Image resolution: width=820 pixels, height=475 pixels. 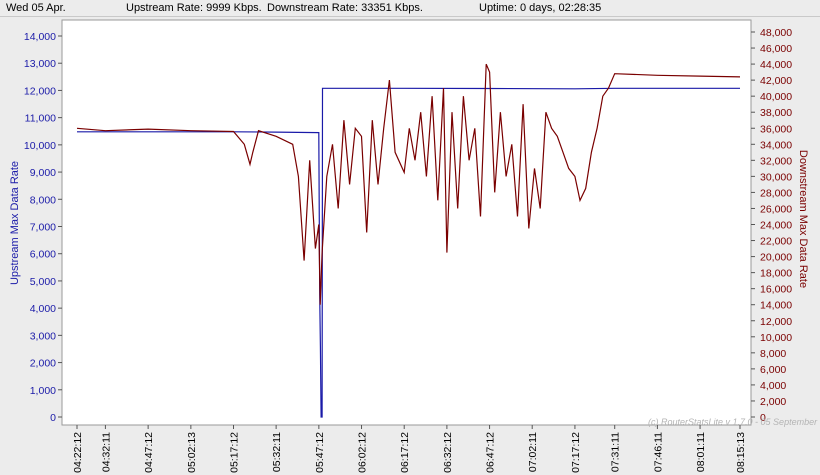 What do you see at coordinates (776, 322) in the screenshot?
I see `right-tick-label: 12,000` at bounding box center [776, 322].